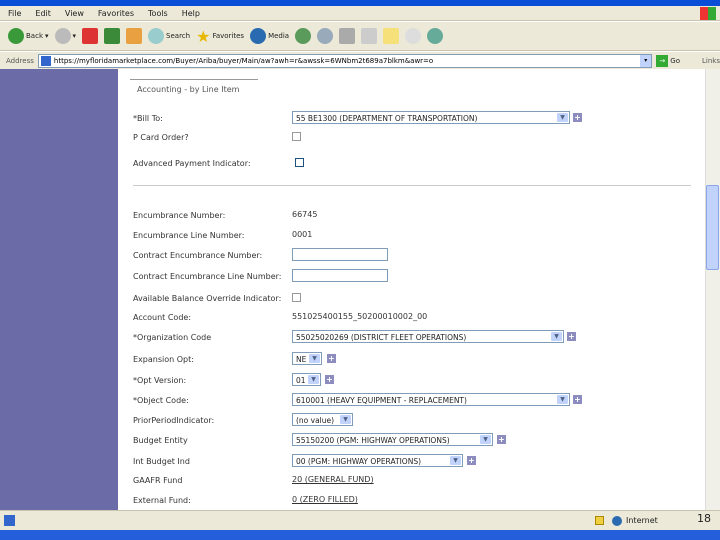 This screenshot has width=720, height=540. I want to click on forward-button: ▾, so click(65, 36).